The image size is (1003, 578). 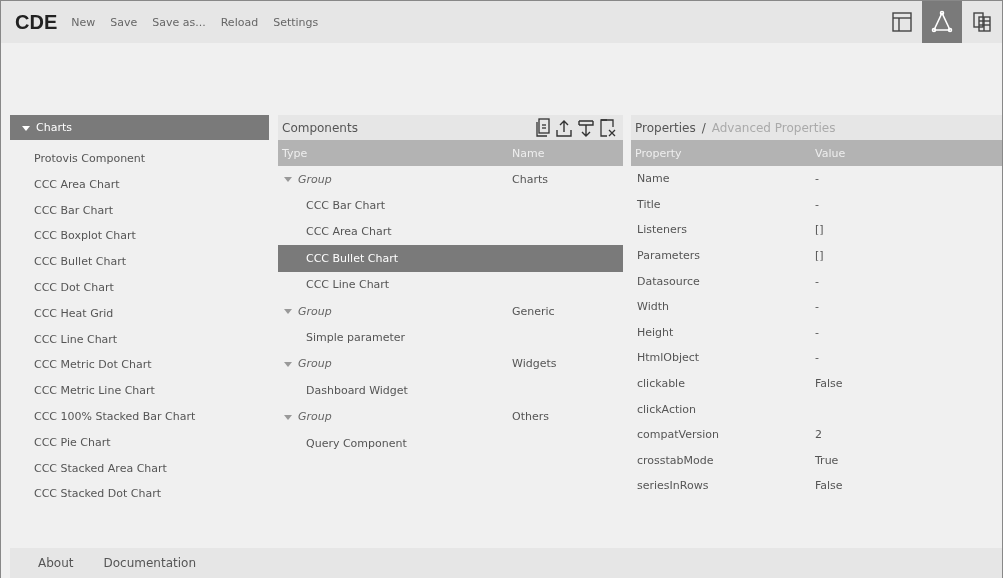 What do you see at coordinates (450, 311) in the screenshot?
I see `tree-row: Group Generic` at bounding box center [450, 311].